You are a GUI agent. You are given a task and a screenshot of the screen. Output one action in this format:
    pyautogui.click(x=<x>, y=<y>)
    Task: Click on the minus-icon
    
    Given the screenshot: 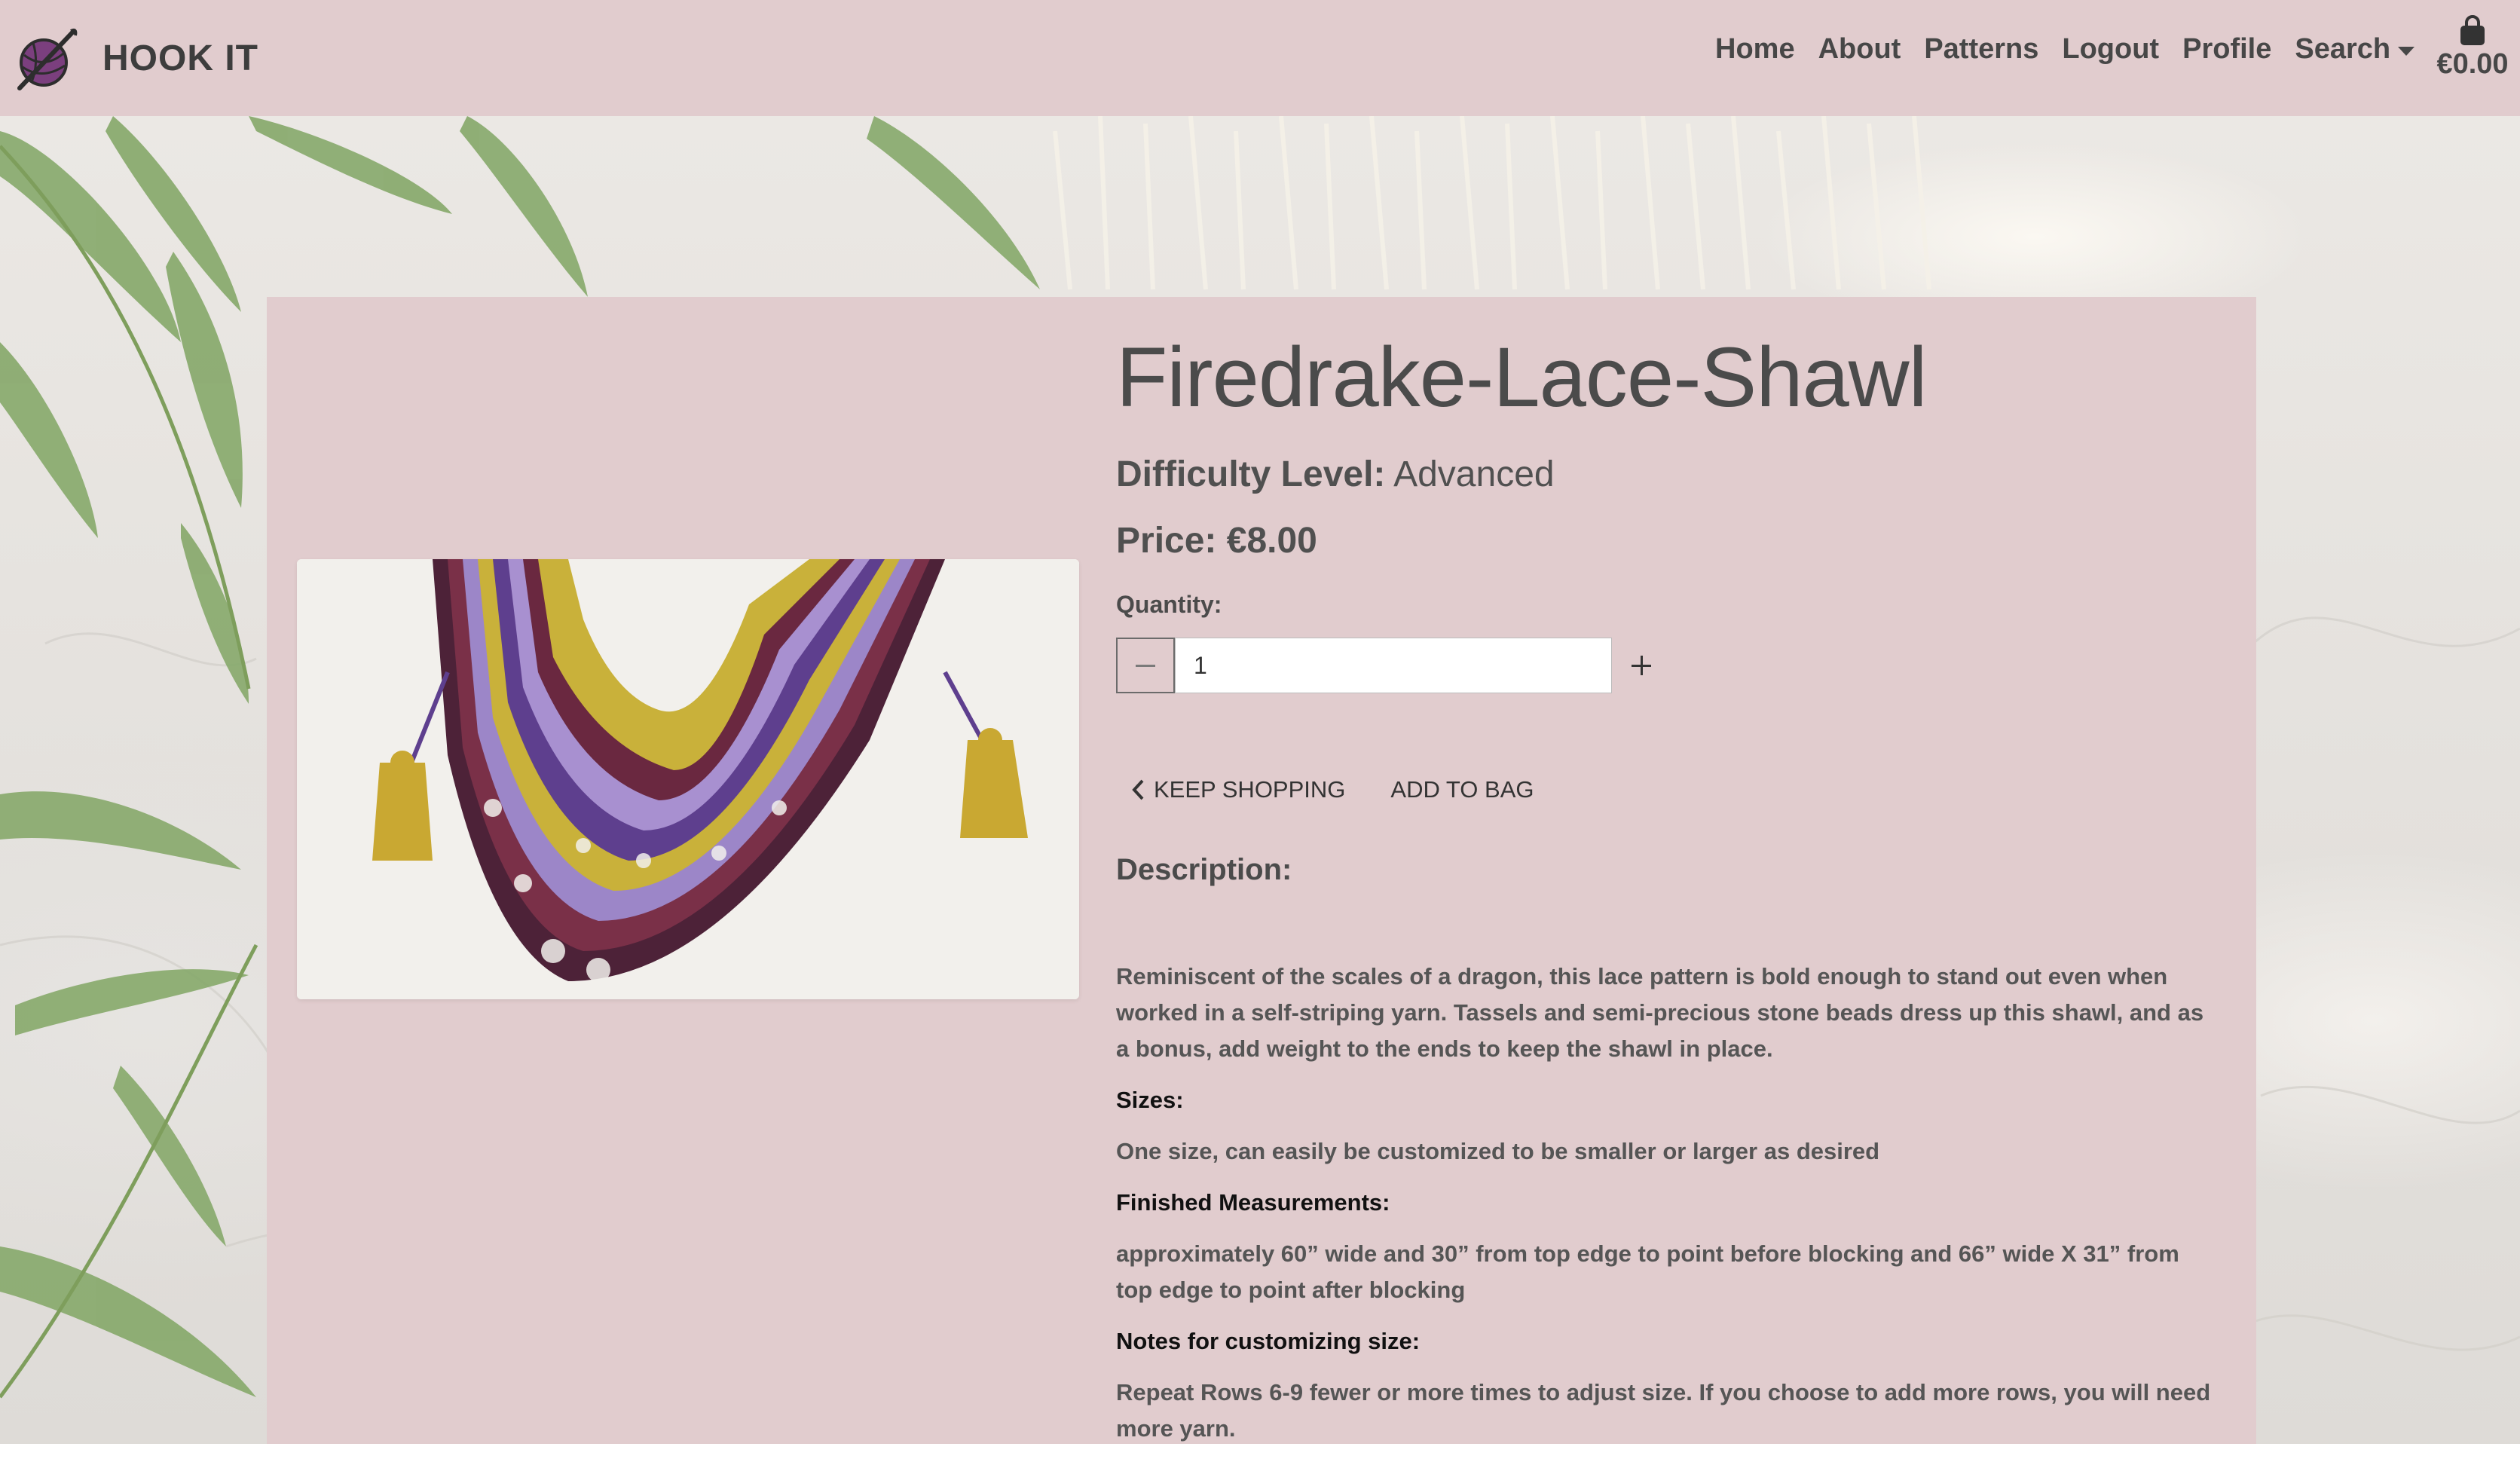 What is the action you would take?
    pyautogui.click(x=1145, y=665)
    